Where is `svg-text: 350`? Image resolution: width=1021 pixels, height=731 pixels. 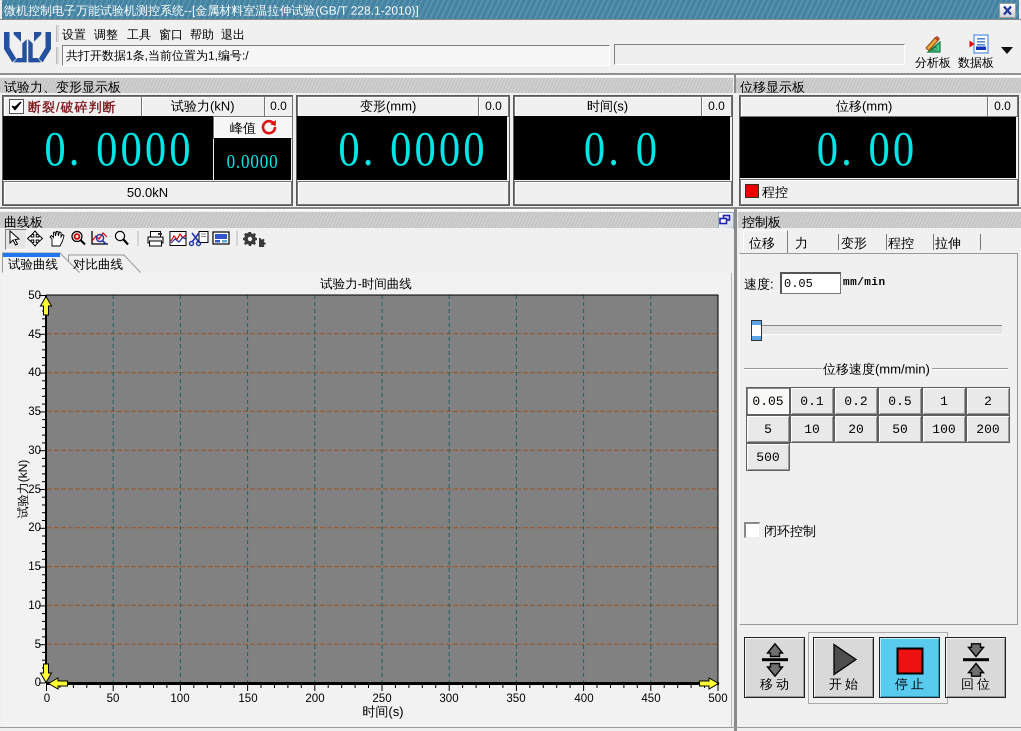
svg-text: 350 is located at coordinates (515, 699).